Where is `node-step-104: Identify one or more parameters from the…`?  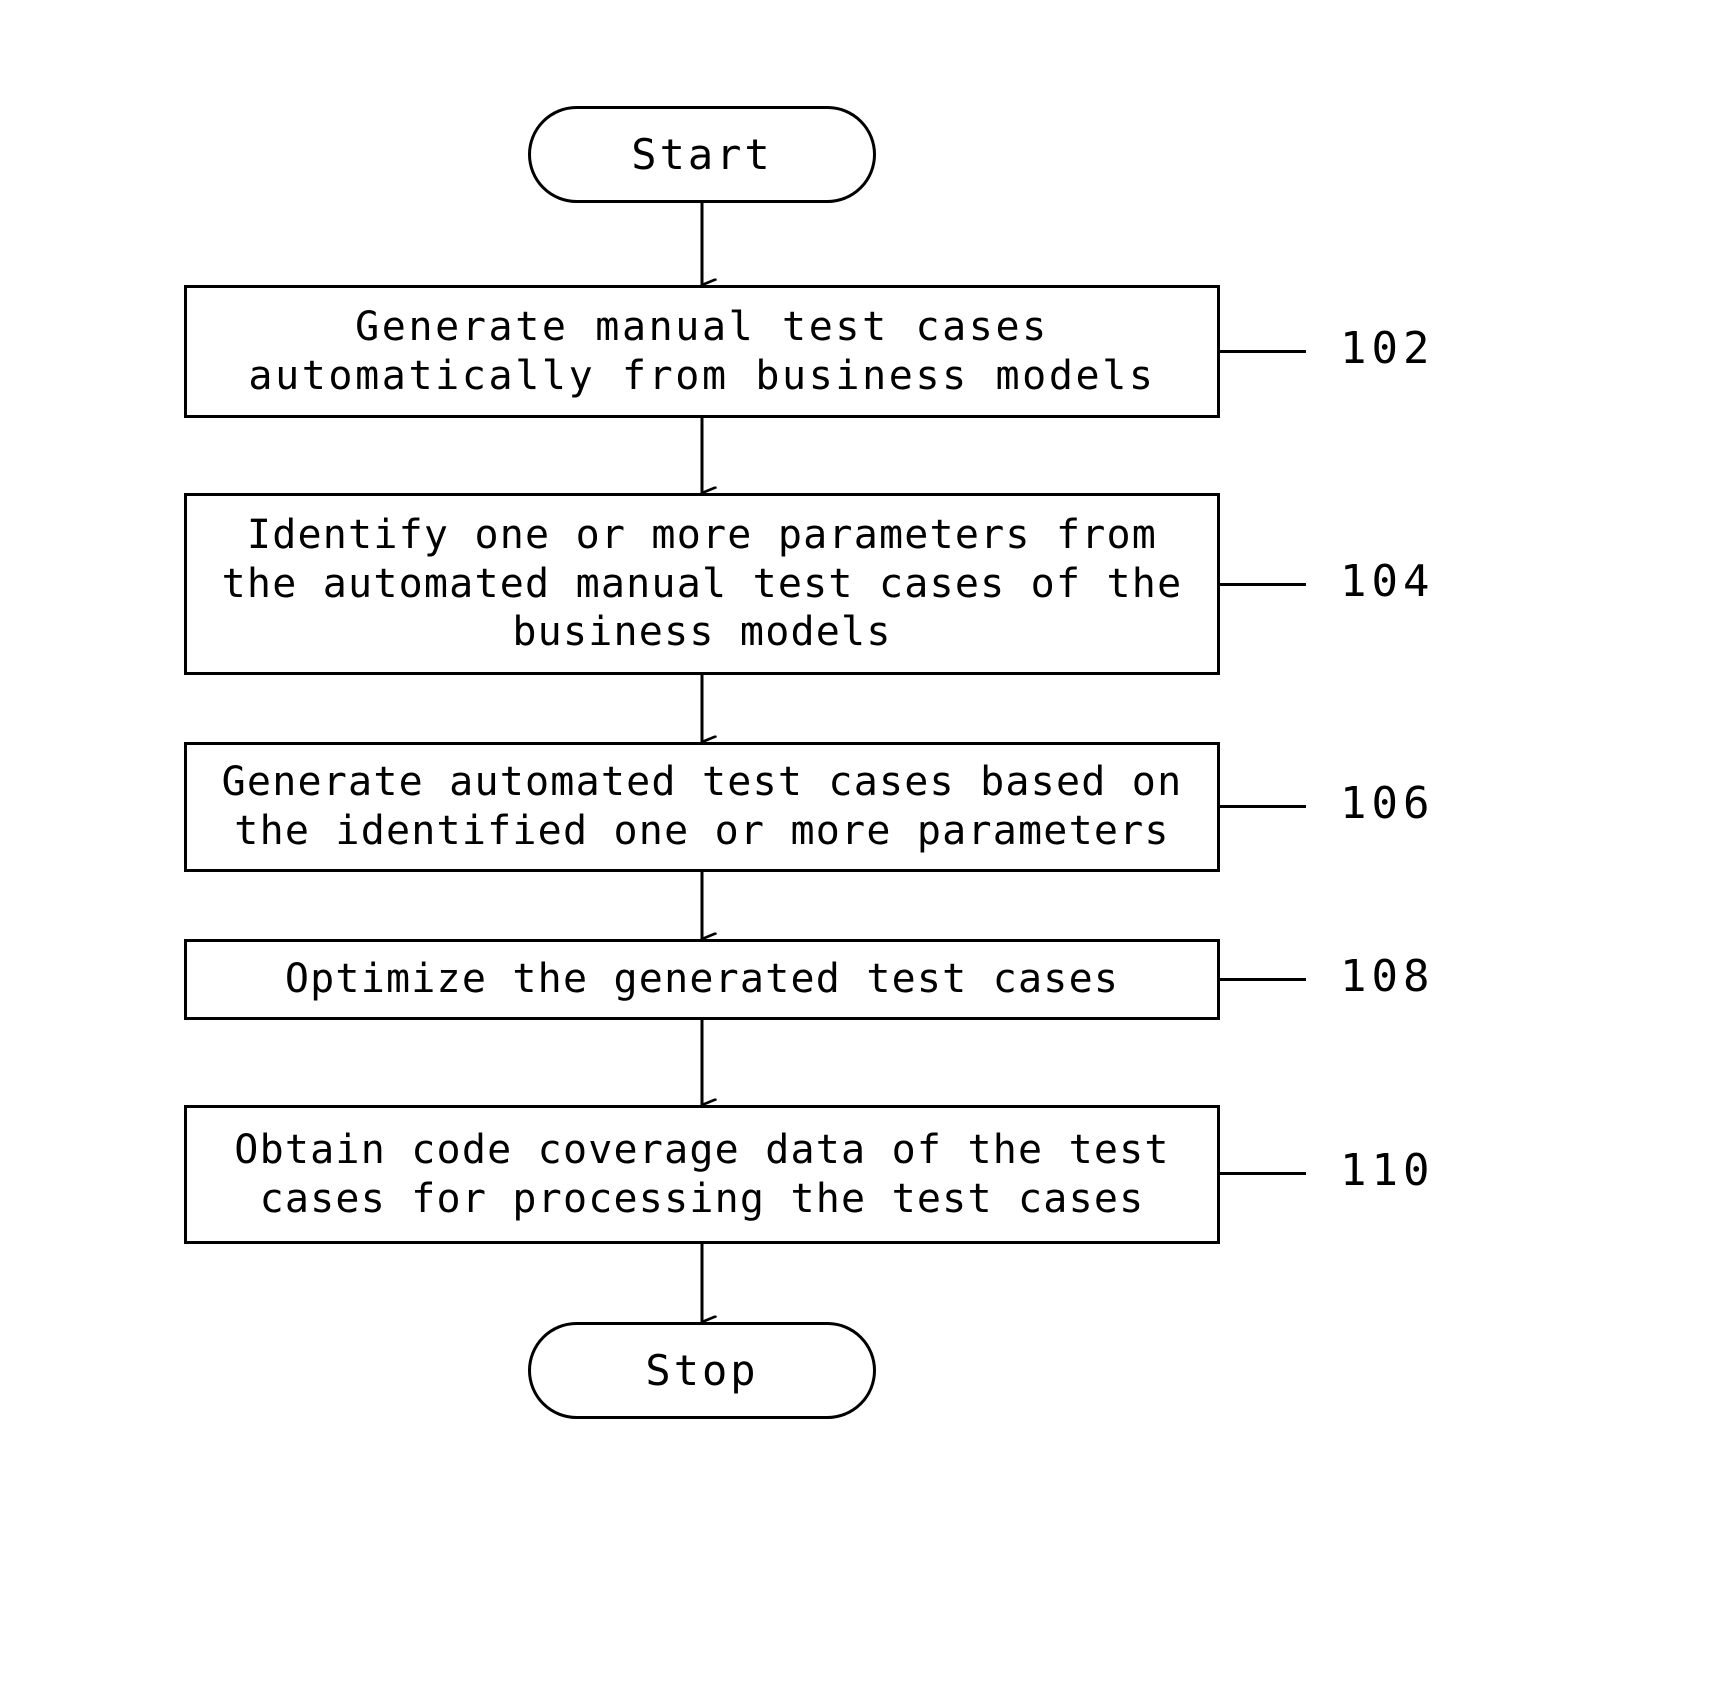 node-step-104: Identify one or more parameters from the… is located at coordinates (702, 584).